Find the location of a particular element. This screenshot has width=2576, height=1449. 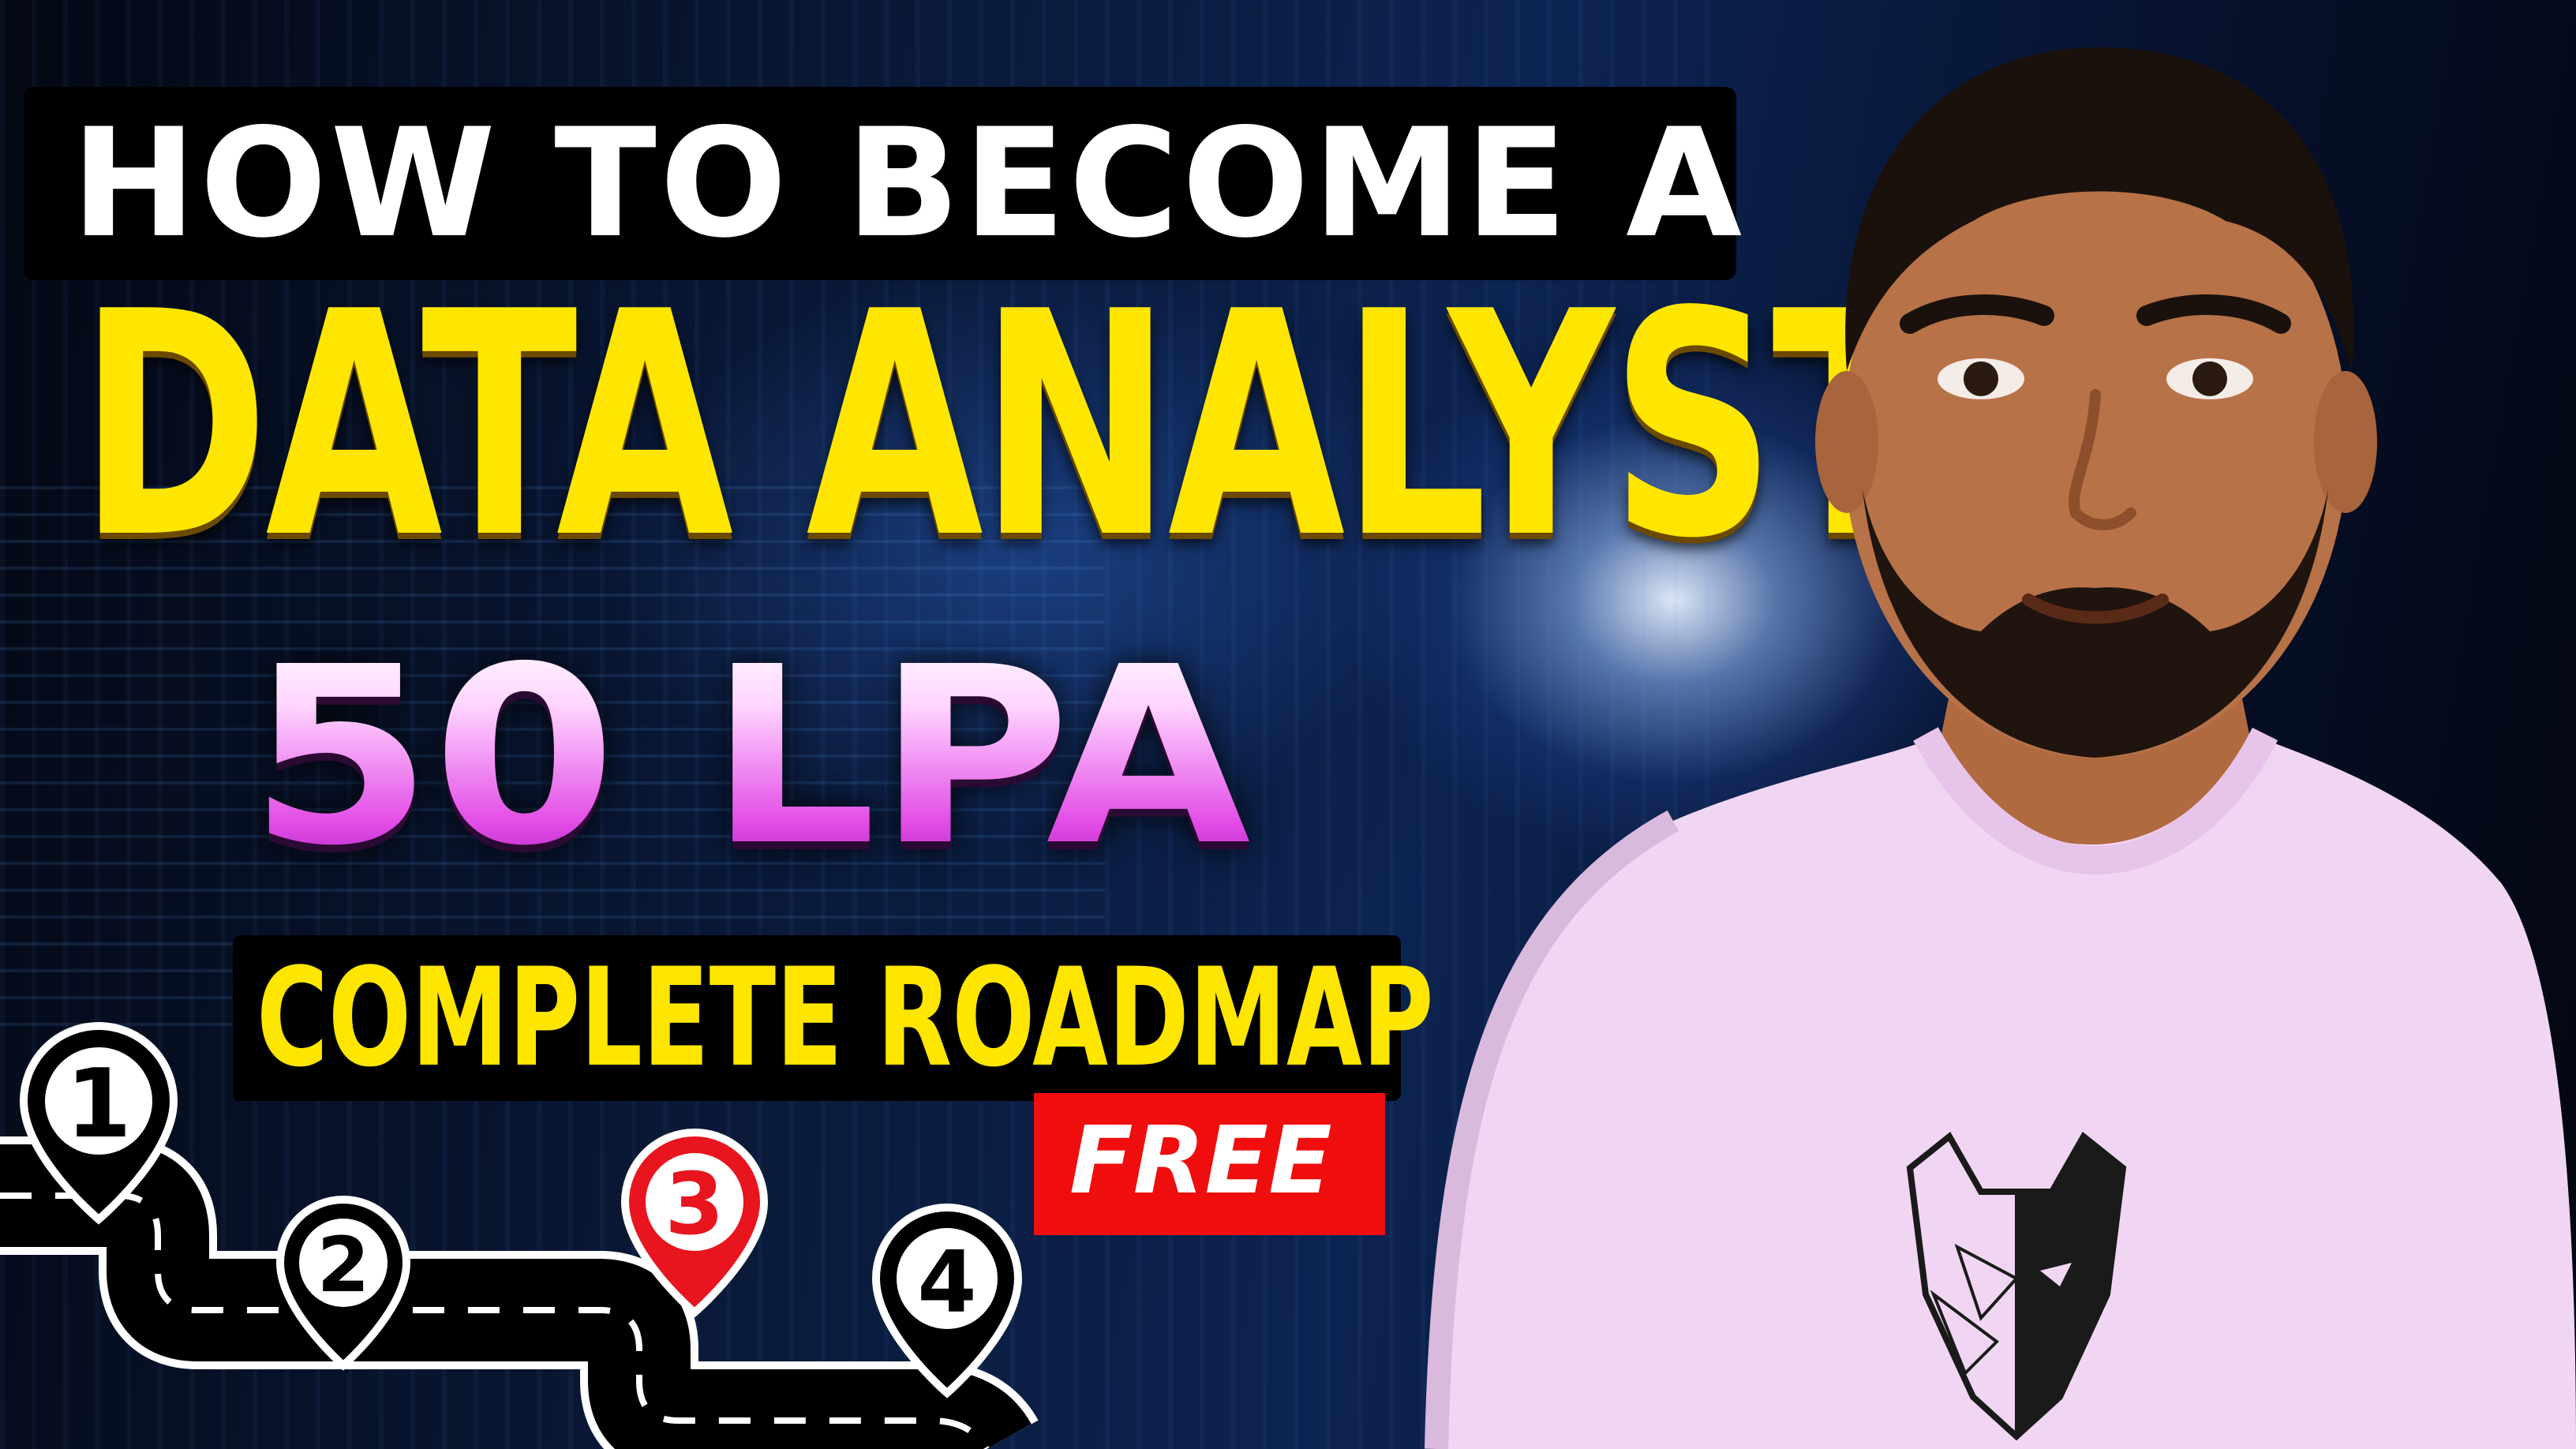

road-marker-4: 4 is located at coordinates (946, 1283).